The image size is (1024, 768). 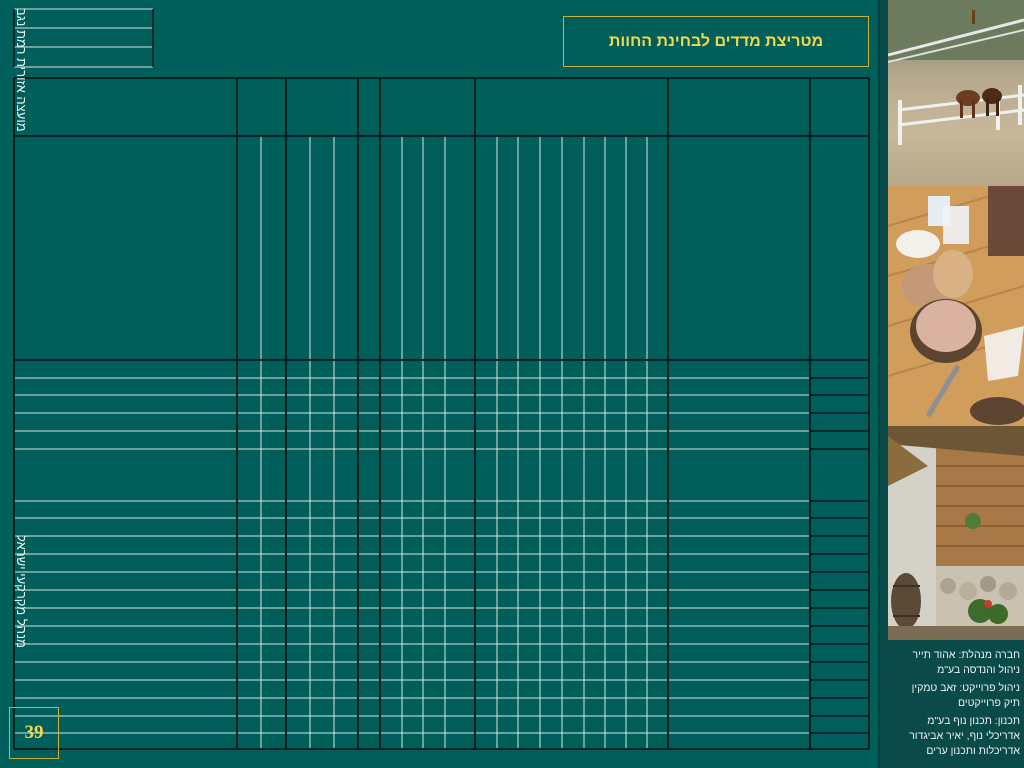 I want to click on slide-title: מטריצת מדדים לבחינת החוות, so click(x=716, y=41).